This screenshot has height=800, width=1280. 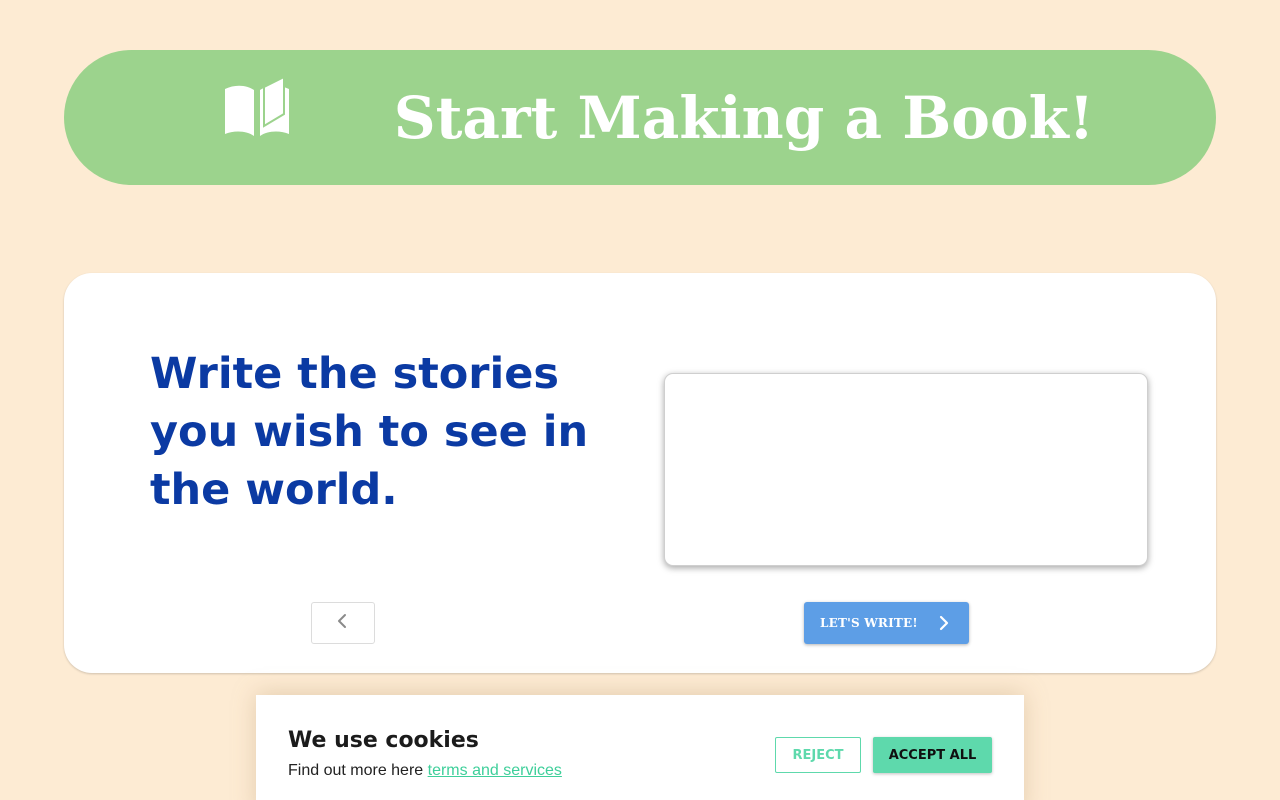 What do you see at coordinates (257, 107) in the screenshot?
I see `open-book-icon` at bounding box center [257, 107].